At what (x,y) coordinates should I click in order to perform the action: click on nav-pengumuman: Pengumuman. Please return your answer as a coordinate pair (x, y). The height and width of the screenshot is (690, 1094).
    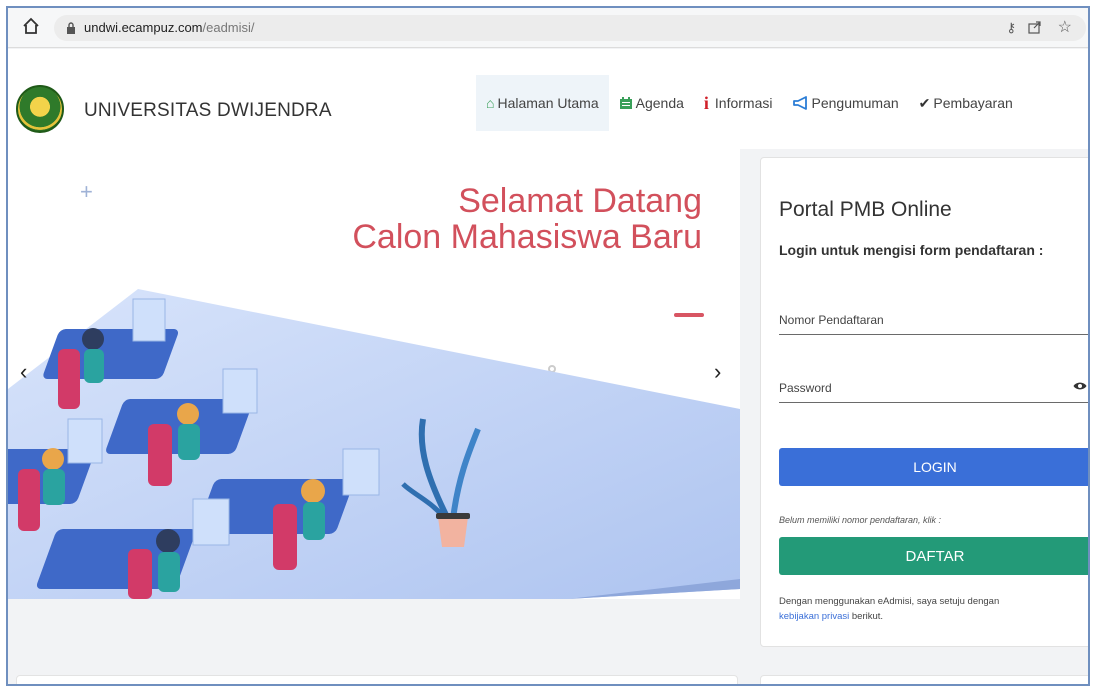
    Looking at the image, I should click on (846, 103).